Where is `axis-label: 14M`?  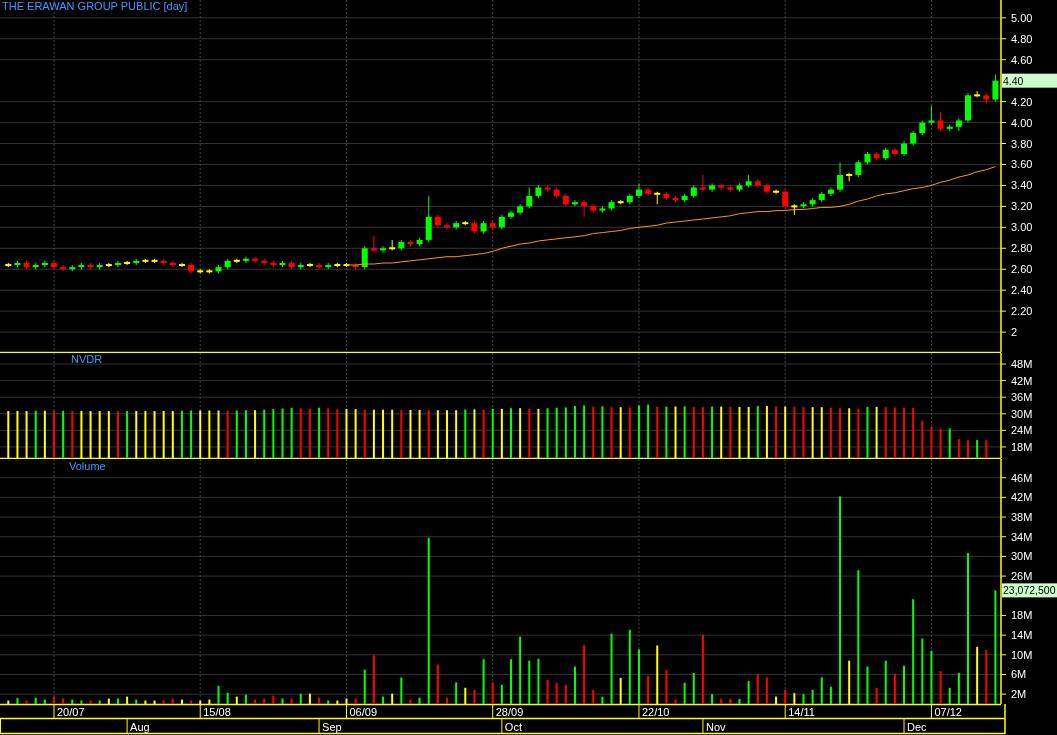 axis-label: 14M is located at coordinates (1022, 635).